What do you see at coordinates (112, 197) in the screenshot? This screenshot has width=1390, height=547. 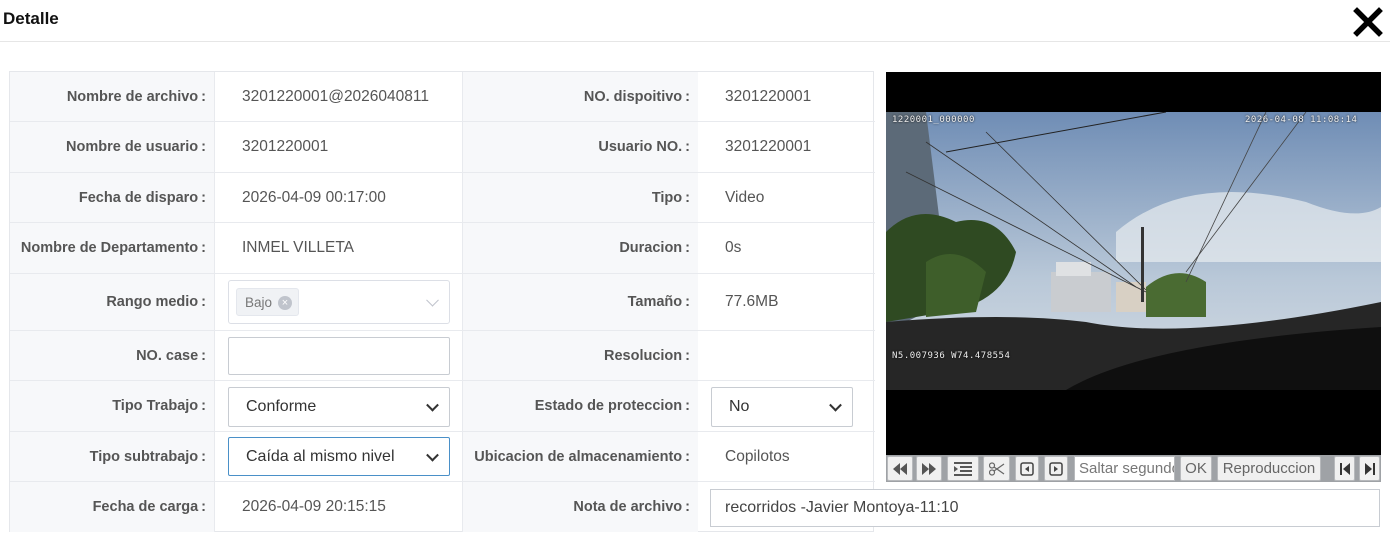 I see `label-trigger-date: Fecha de disparo:` at bounding box center [112, 197].